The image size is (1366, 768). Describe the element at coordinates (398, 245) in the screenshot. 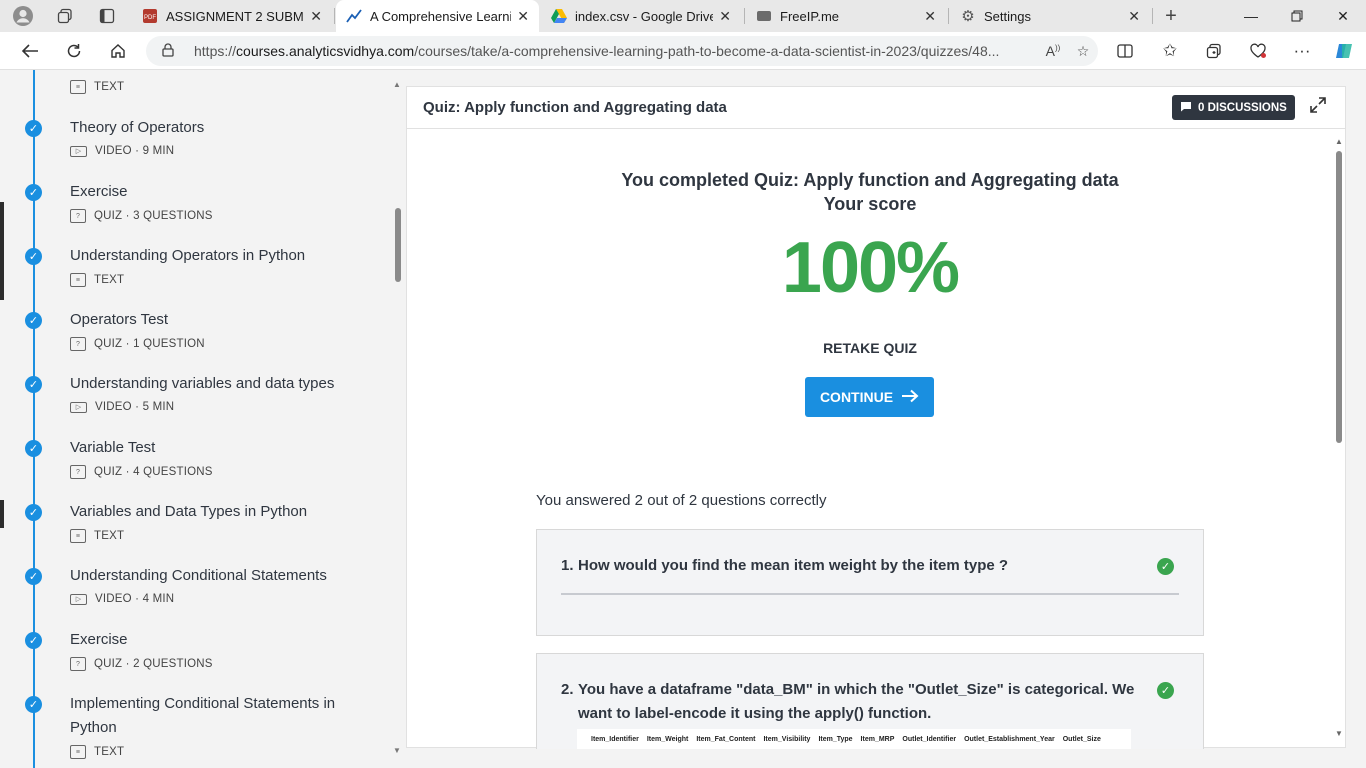

I see `sidebar-scroll-thumb` at that location.